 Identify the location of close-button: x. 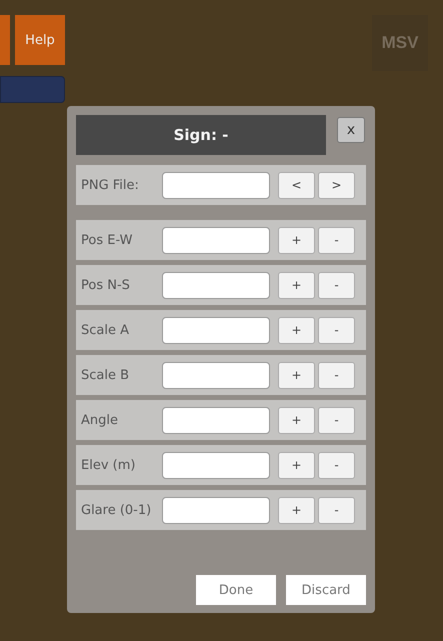
(351, 130).